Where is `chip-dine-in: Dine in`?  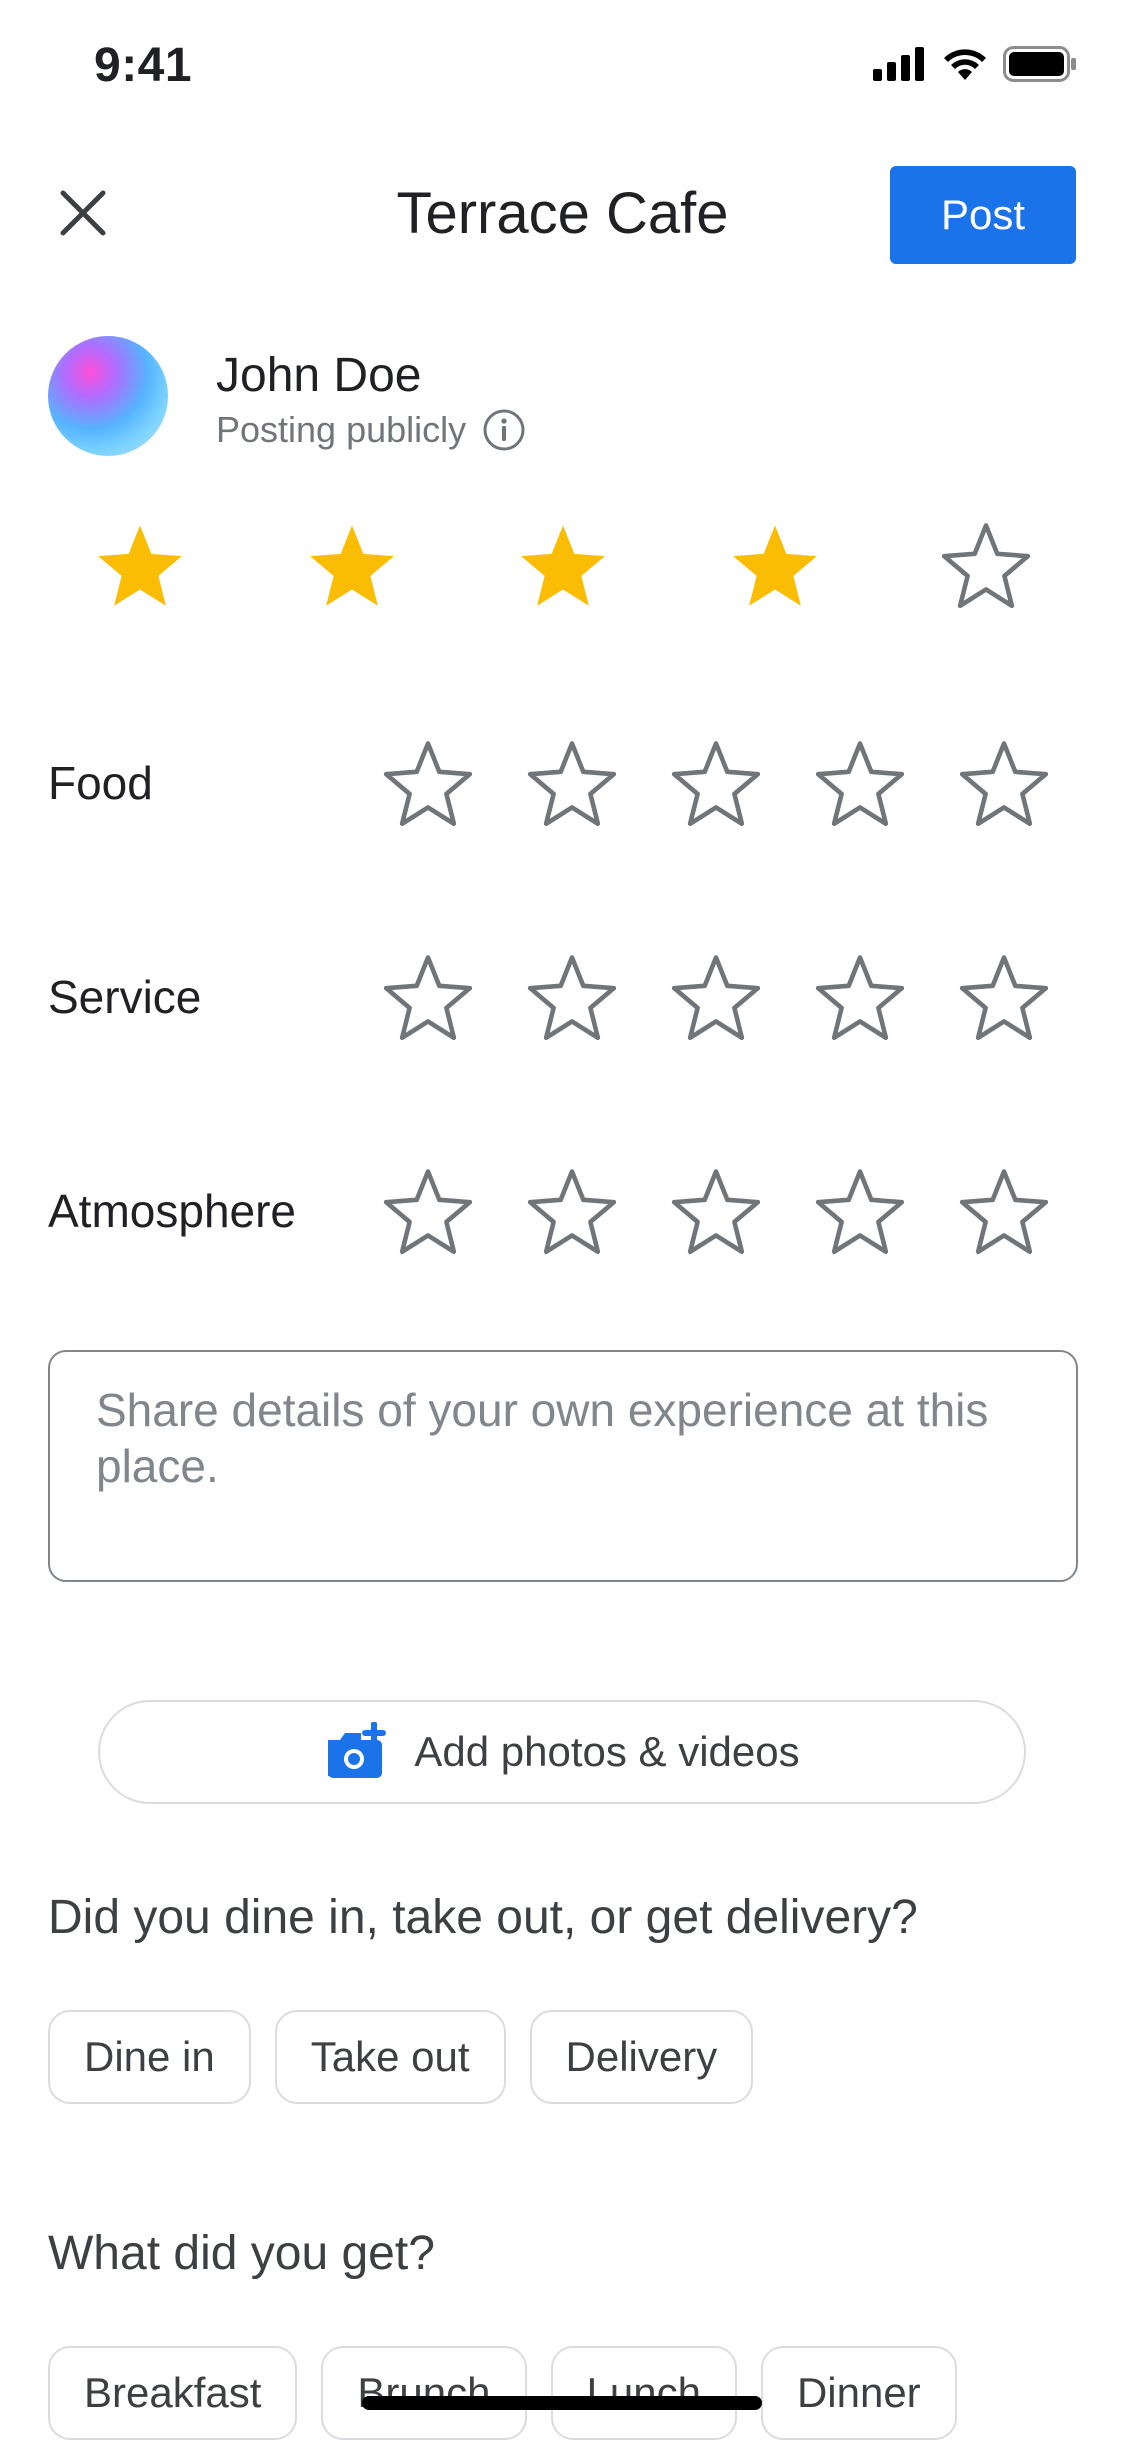
chip-dine-in: Dine in is located at coordinates (149, 2057).